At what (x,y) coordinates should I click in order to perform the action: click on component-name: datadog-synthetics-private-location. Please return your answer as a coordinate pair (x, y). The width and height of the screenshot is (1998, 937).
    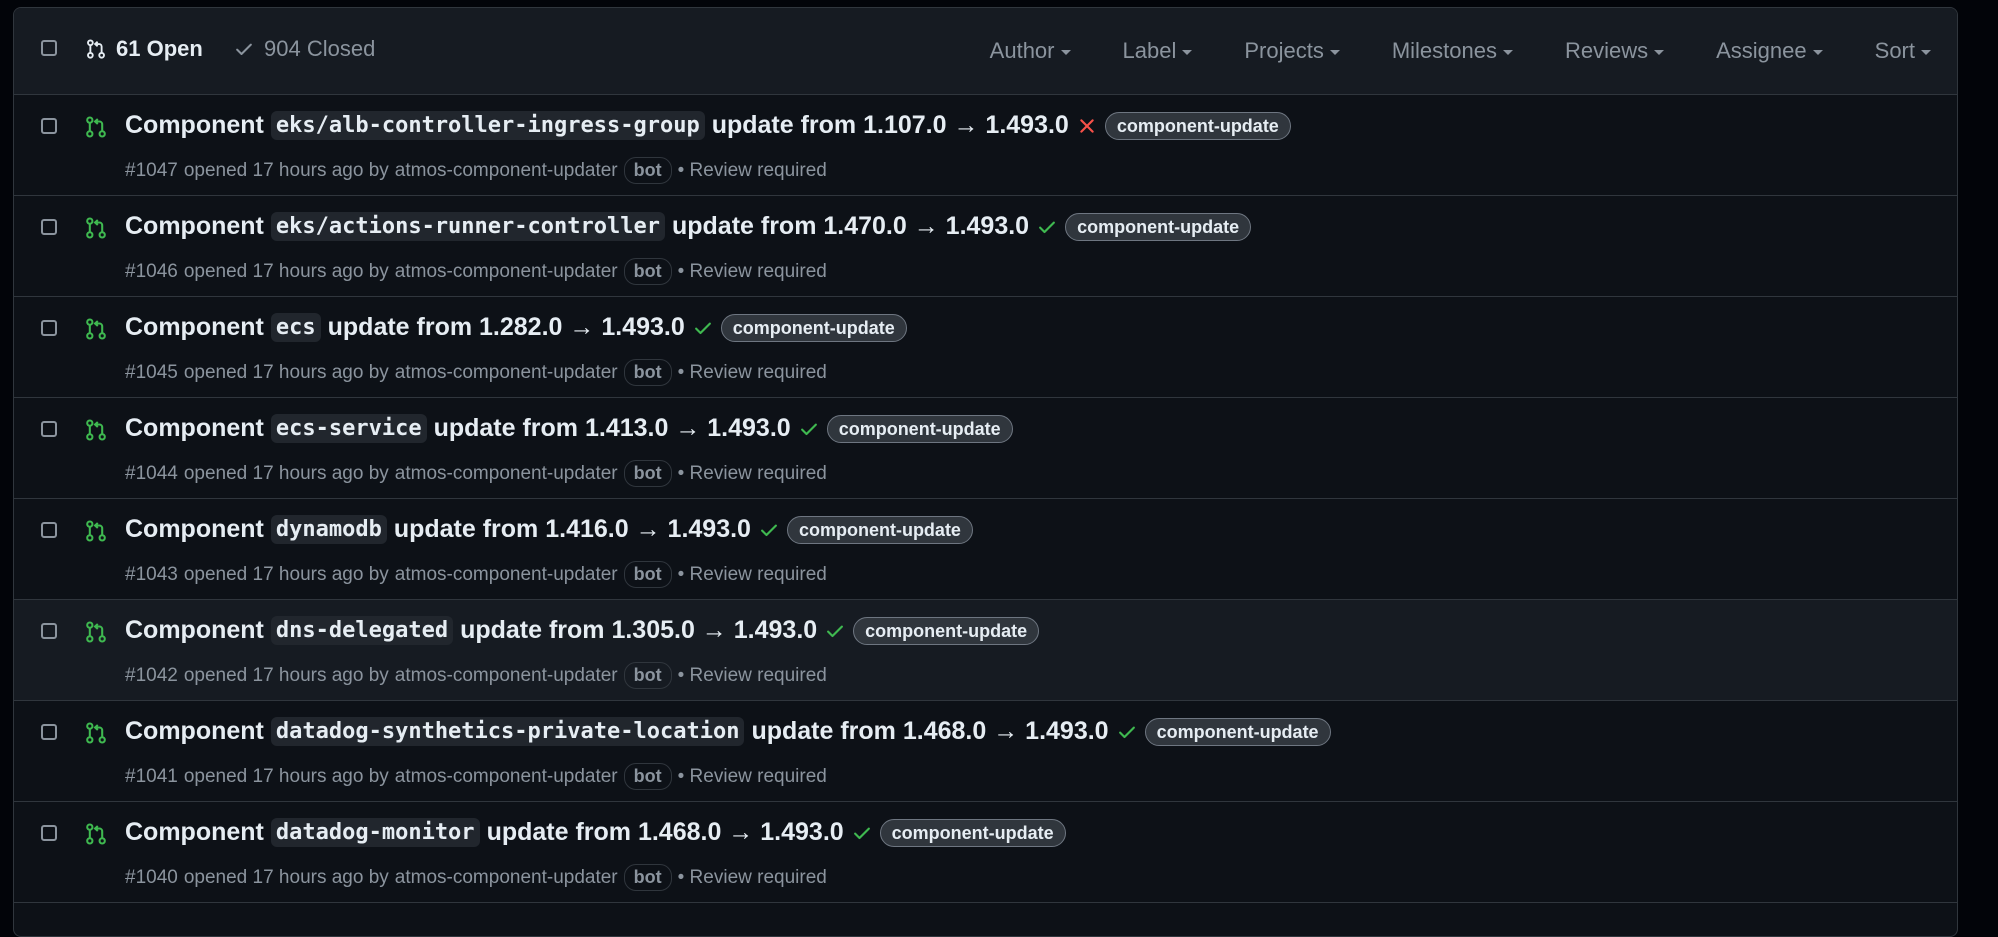
    Looking at the image, I should click on (507, 731).